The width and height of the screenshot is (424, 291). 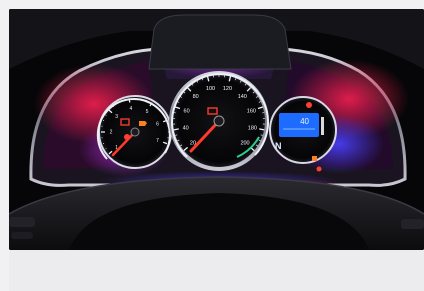 I want to click on speedometer-label: 40, so click(x=186, y=128).